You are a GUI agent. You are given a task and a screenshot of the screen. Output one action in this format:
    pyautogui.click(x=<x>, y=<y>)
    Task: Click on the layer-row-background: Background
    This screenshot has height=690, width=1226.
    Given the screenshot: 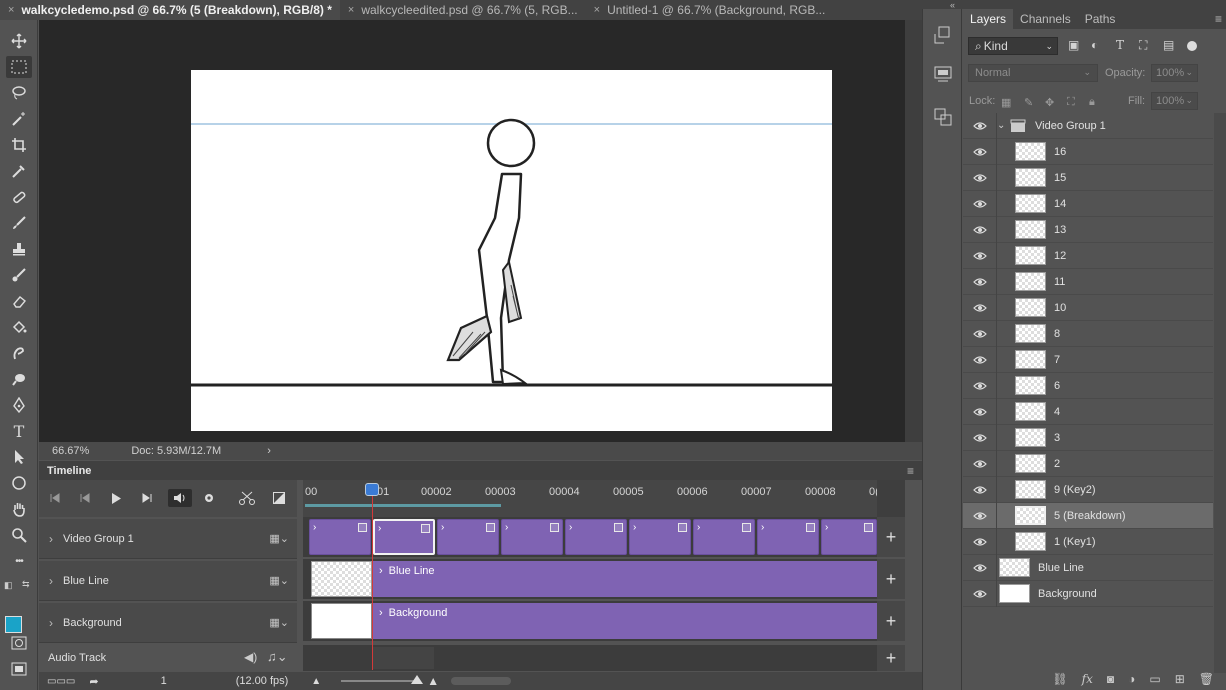 What is the action you would take?
    pyautogui.click(x=1088, y=594)
    